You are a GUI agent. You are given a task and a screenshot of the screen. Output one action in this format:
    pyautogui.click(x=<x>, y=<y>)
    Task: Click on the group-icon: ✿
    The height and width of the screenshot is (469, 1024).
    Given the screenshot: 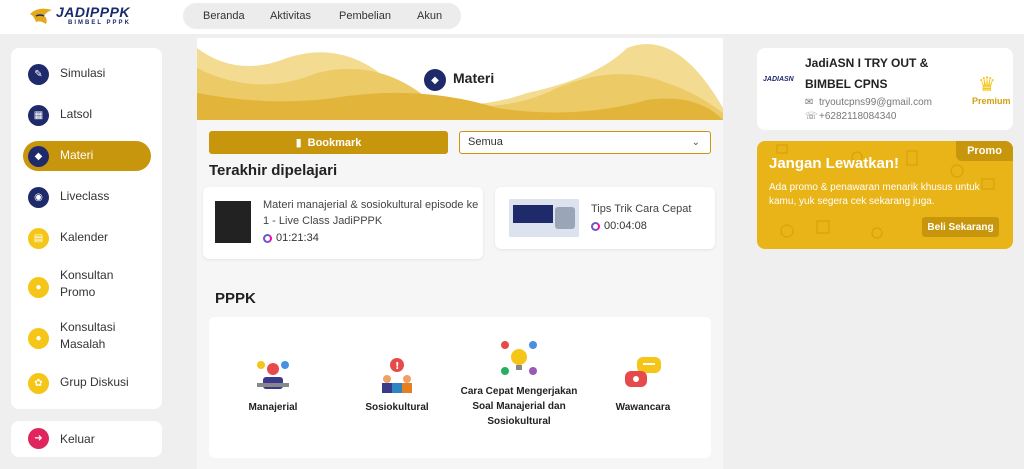 What is the action you would take?
    pyautogui.click(x=38, y=383)
    